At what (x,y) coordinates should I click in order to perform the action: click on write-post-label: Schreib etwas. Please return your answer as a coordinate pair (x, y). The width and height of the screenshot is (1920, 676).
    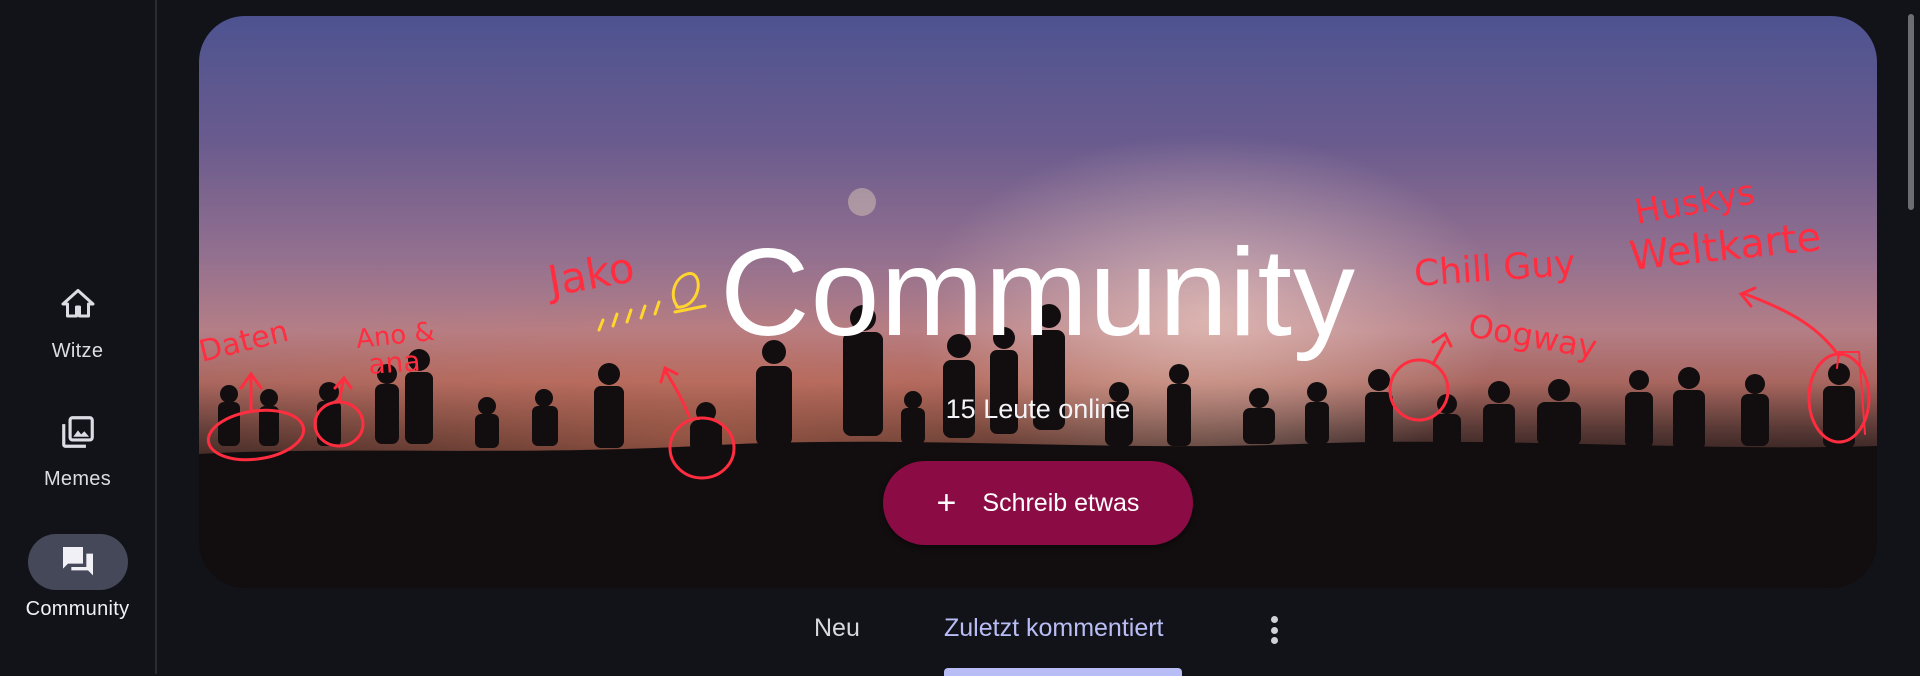
    Looking at the image, I should click on (1061, 502).